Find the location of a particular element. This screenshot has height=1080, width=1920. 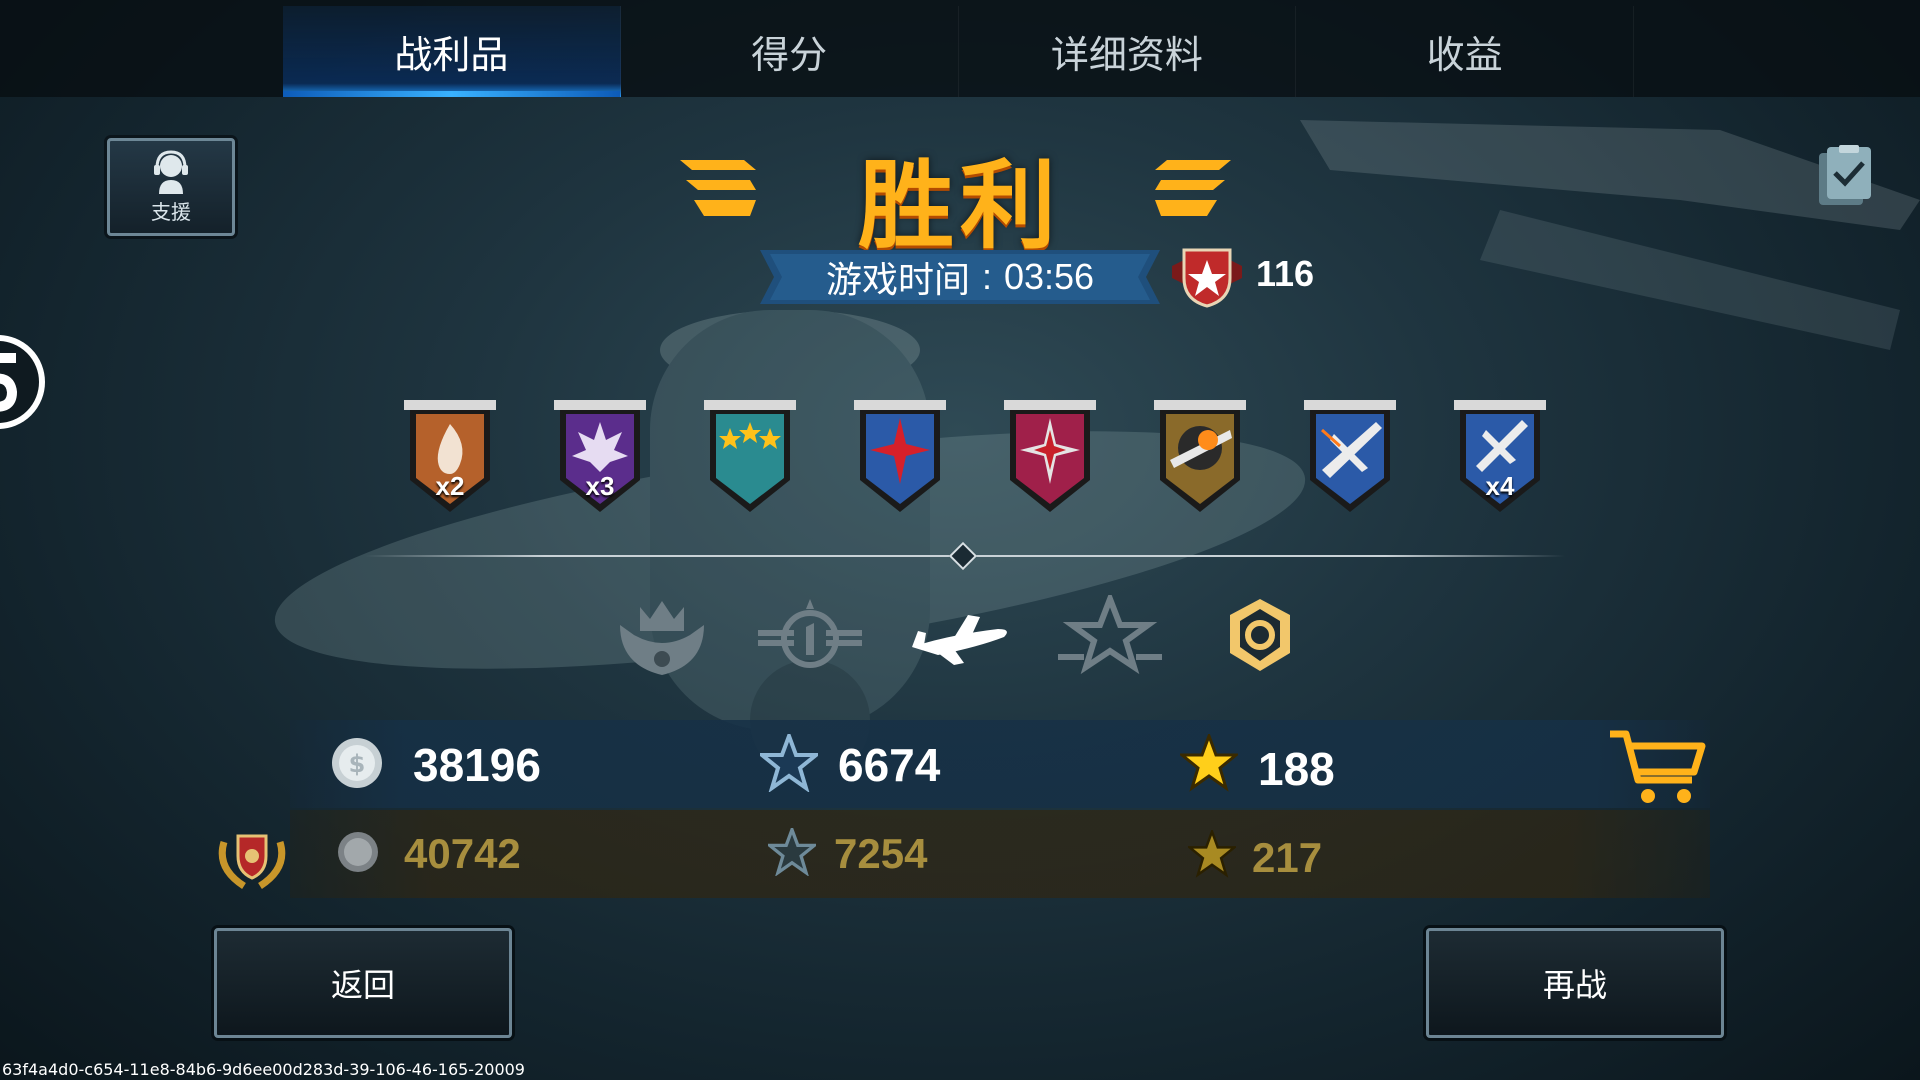

rank-wings-icon is located at coordinates (810, 637).